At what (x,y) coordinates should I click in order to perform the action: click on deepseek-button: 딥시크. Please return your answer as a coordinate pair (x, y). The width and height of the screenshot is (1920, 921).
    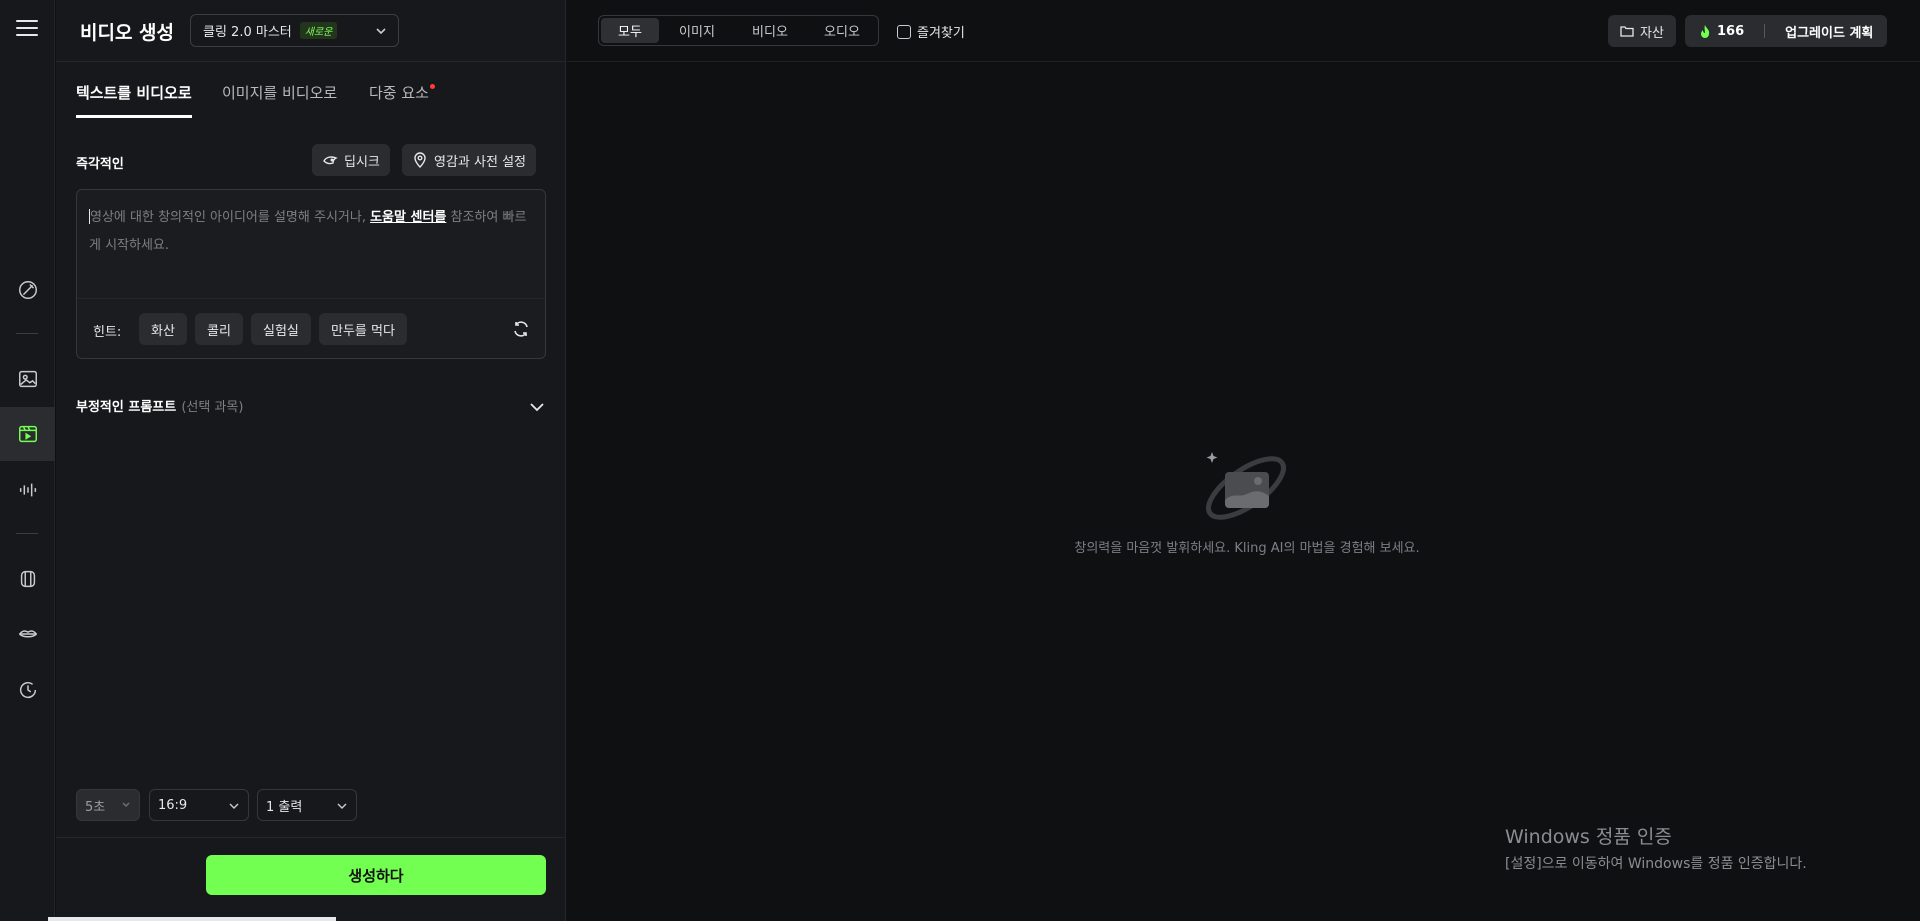
    Looking at the image, I should click on (351, 160).